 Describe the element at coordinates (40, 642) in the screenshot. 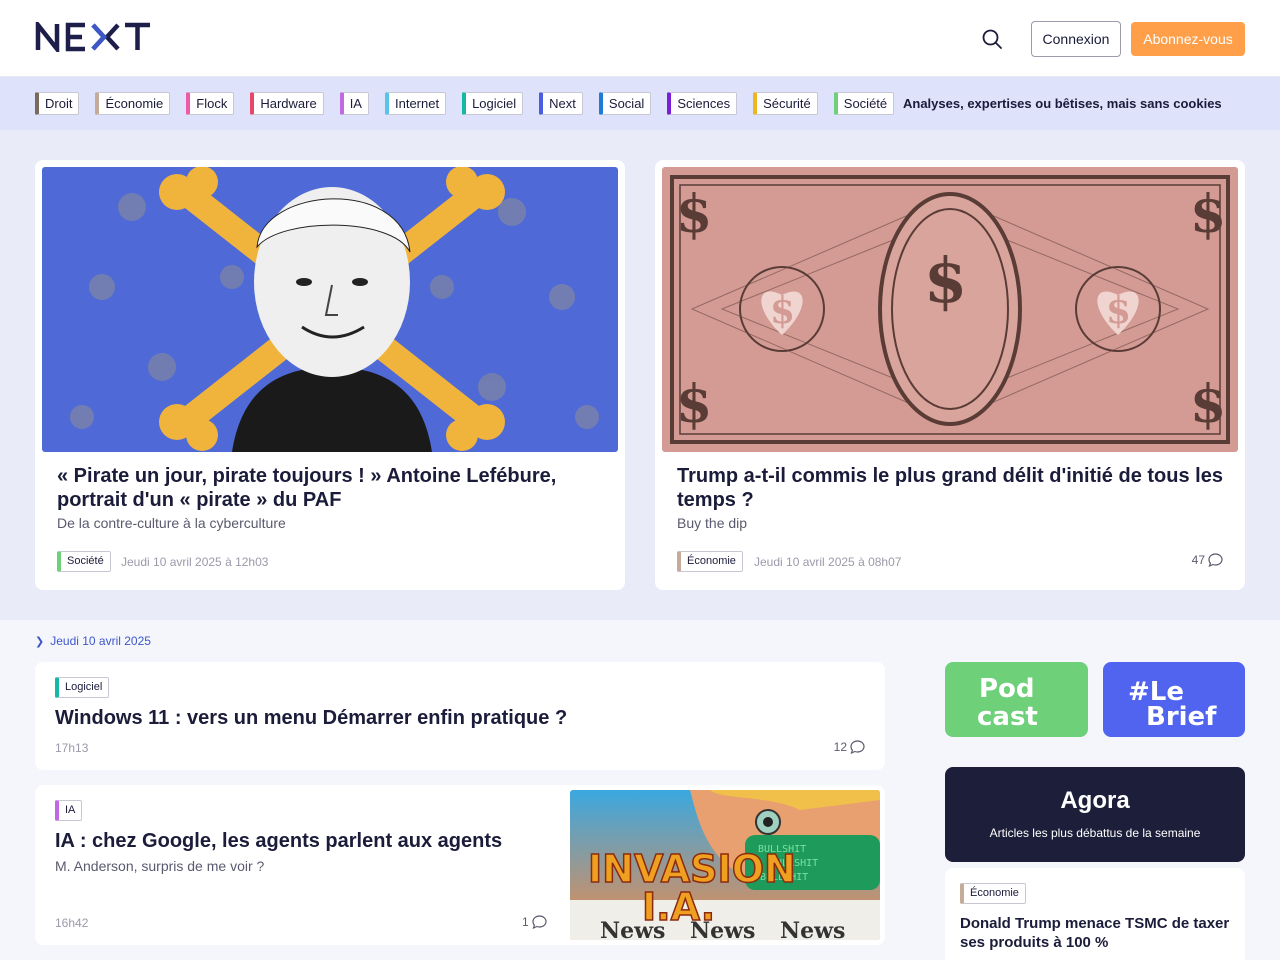

I see `chevron-right-icon: ❯` at that location.